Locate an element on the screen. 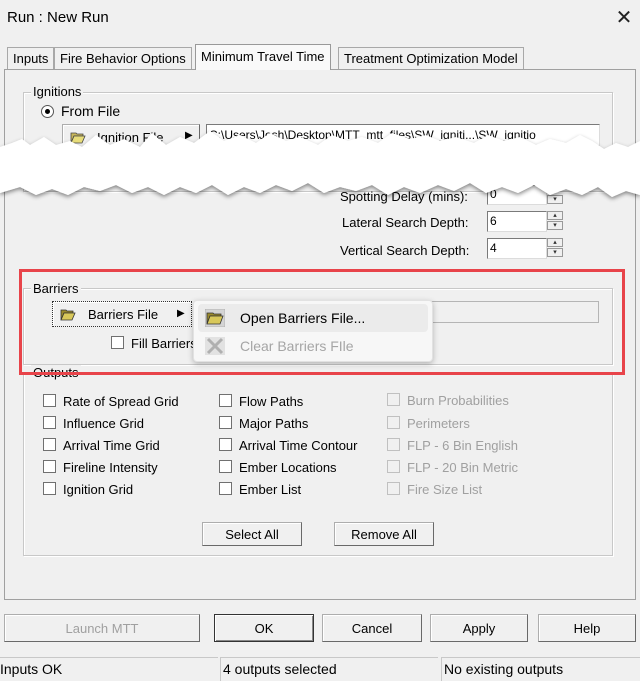 The width and height of the screenshot is (640, 681). ignition-grid-label: Ignition Grid is located at coordinates (98, 489).